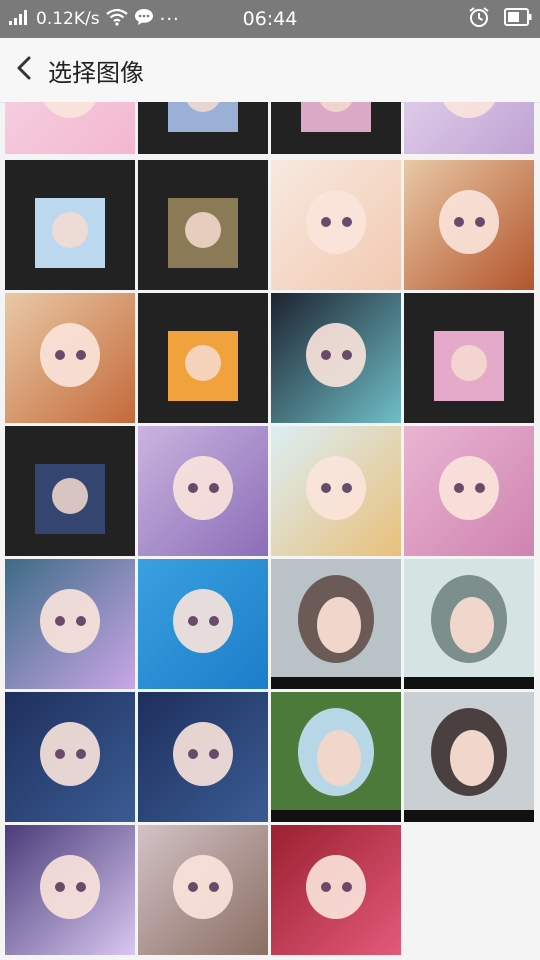  I want to click on back-arrow-icon, so click(24, 70).